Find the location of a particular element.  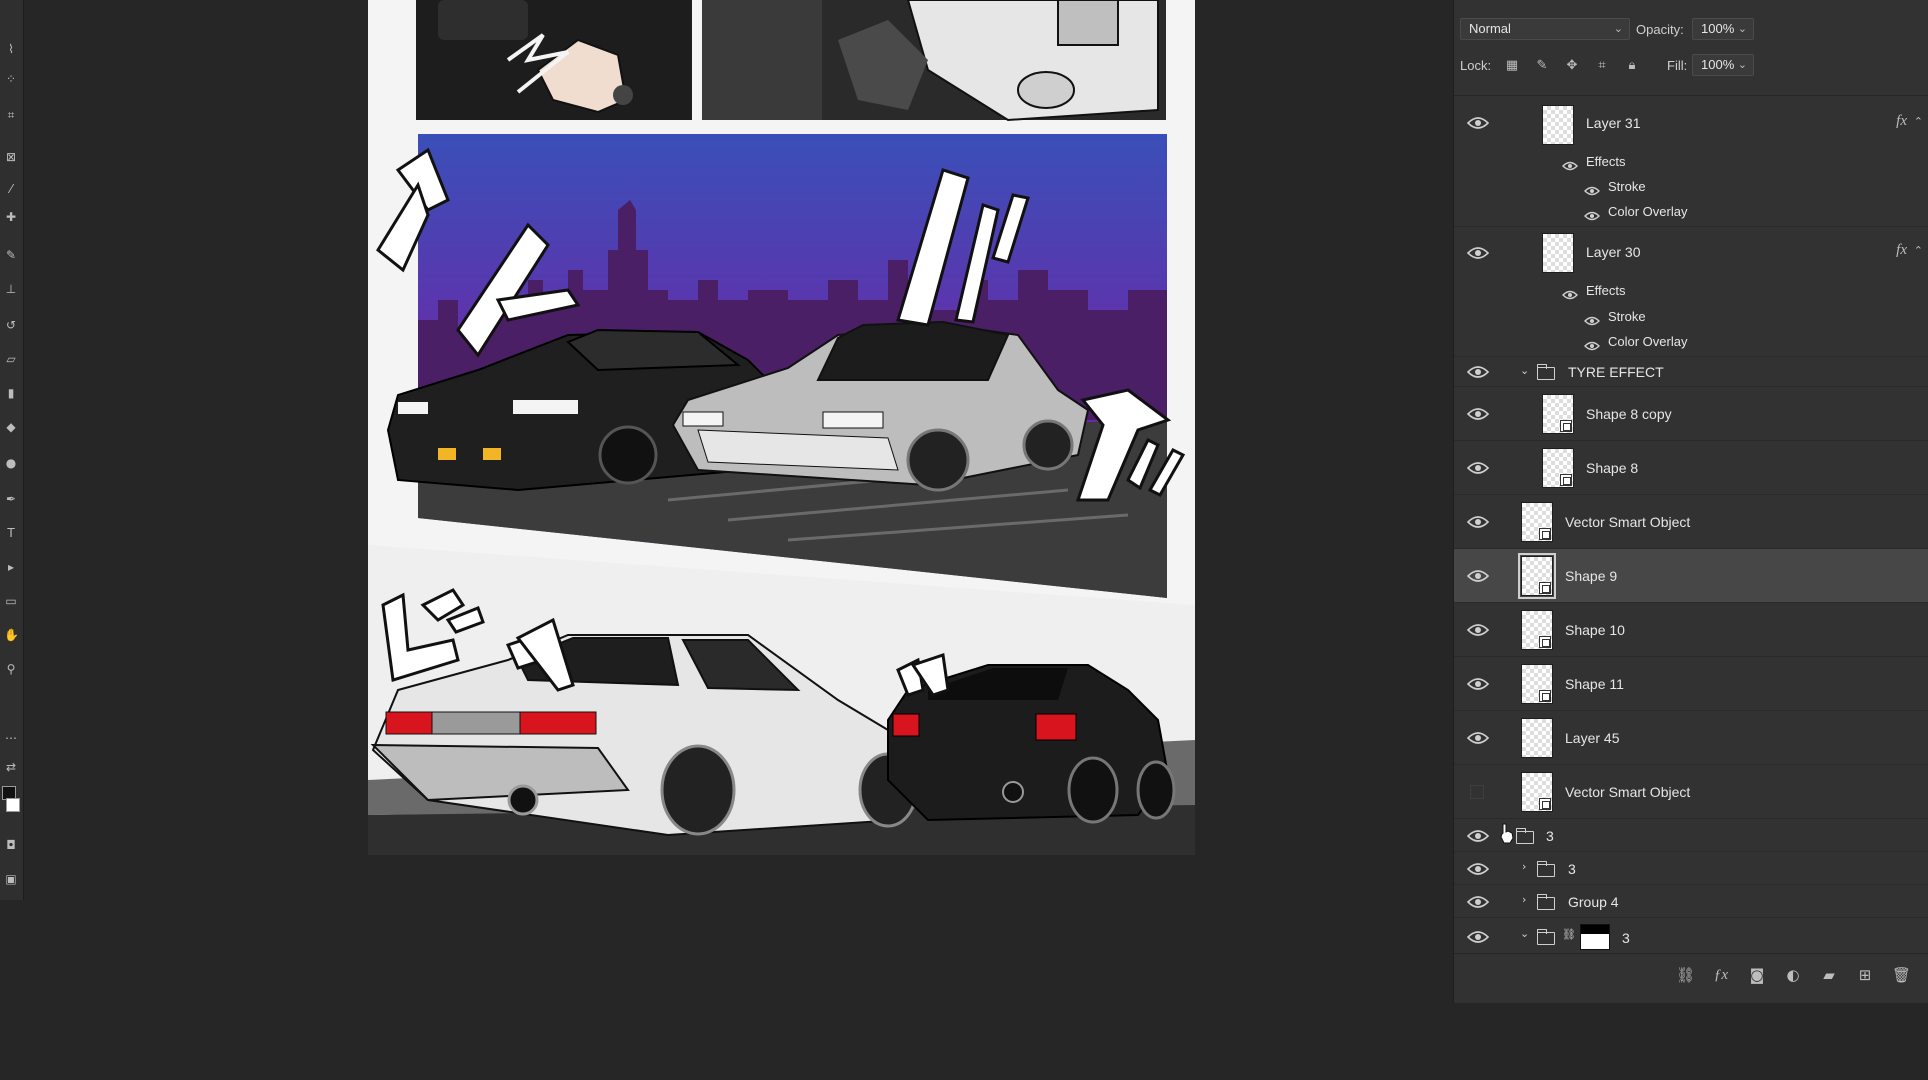

layer-row-shape-8-copy: Shape 8 copy is located at coordinates (1691, 414).